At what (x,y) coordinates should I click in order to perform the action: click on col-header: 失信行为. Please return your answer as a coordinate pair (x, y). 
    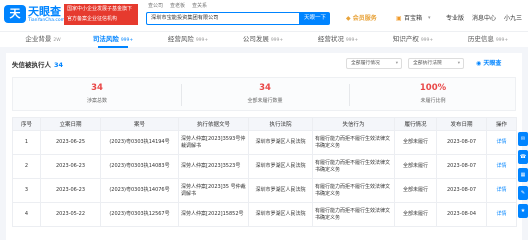
    Looking at the image, I should click on (353, 124).